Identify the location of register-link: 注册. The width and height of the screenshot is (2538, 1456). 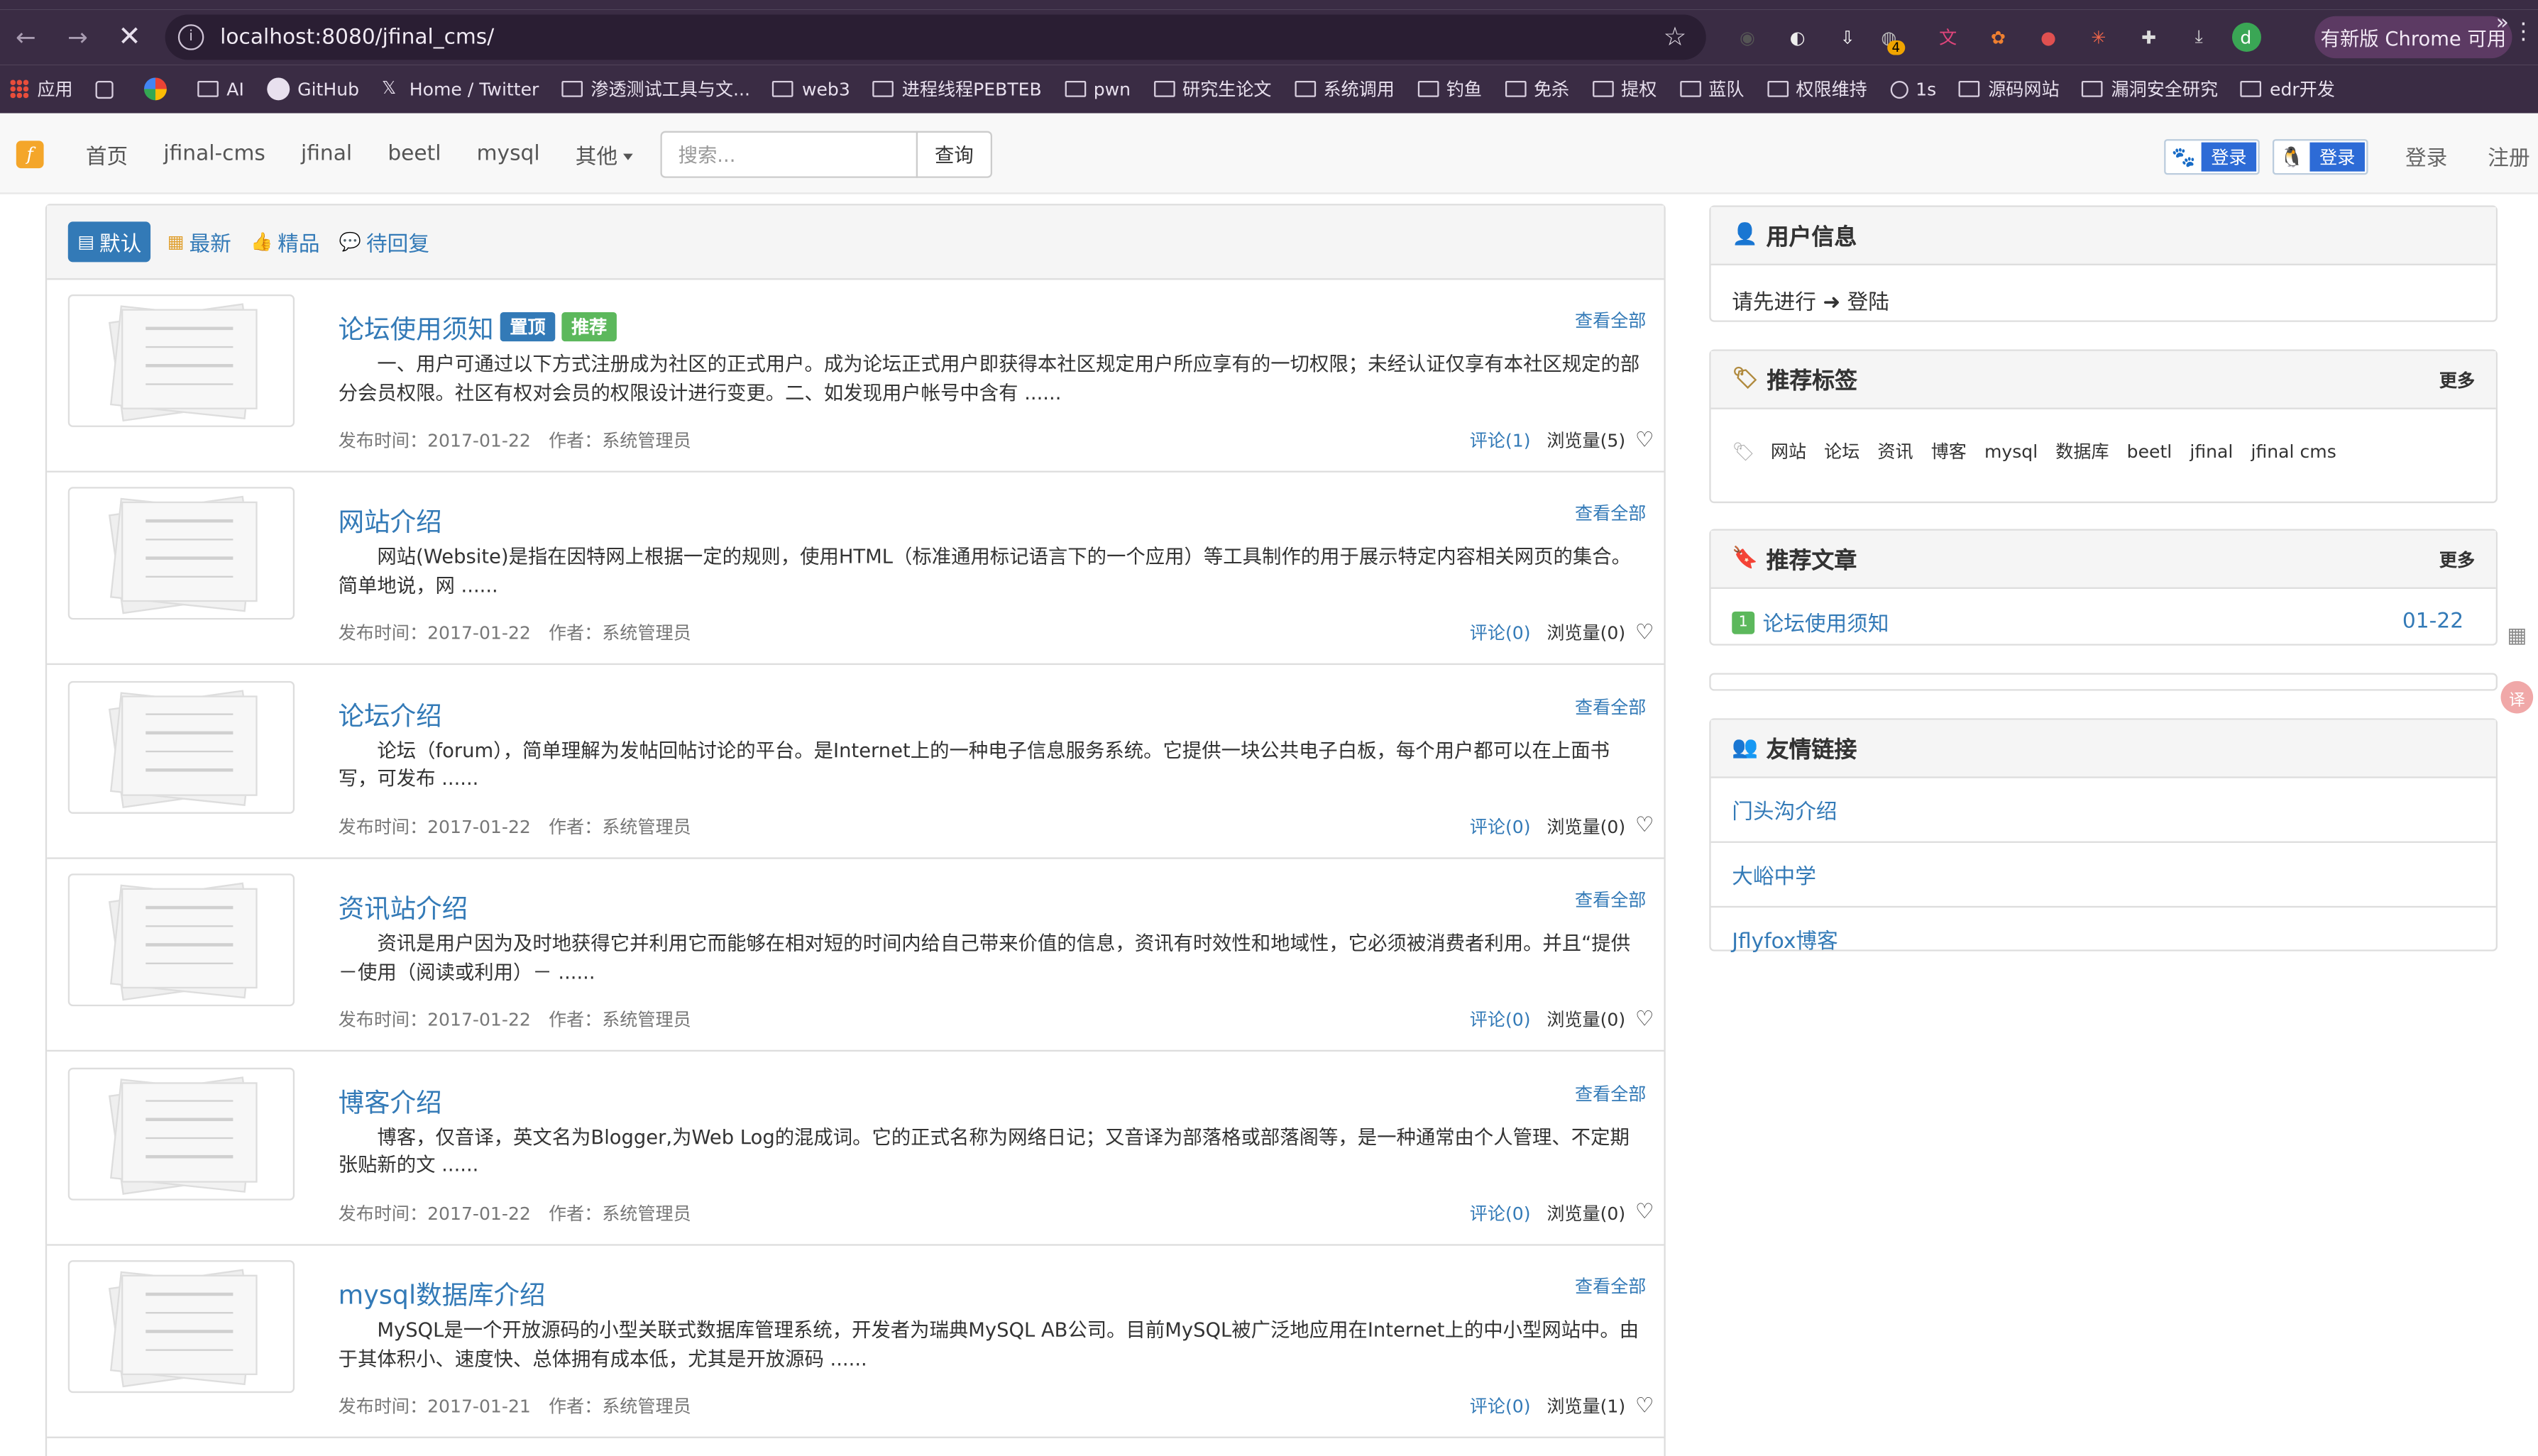
(2508, 155).